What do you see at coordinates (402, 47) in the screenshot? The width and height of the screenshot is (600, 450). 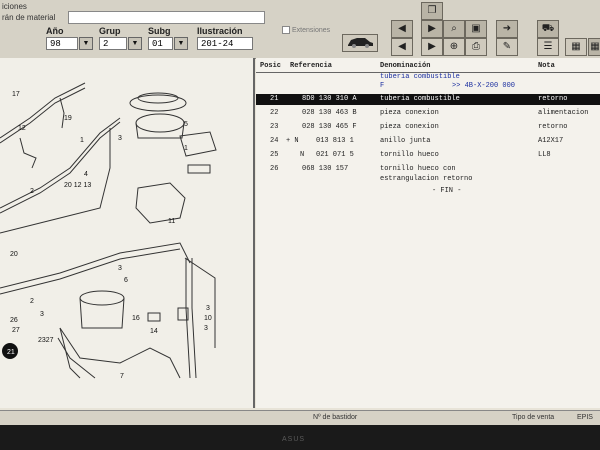 I see `nav-back-icon: ◀` at bounding box center [402, 47].